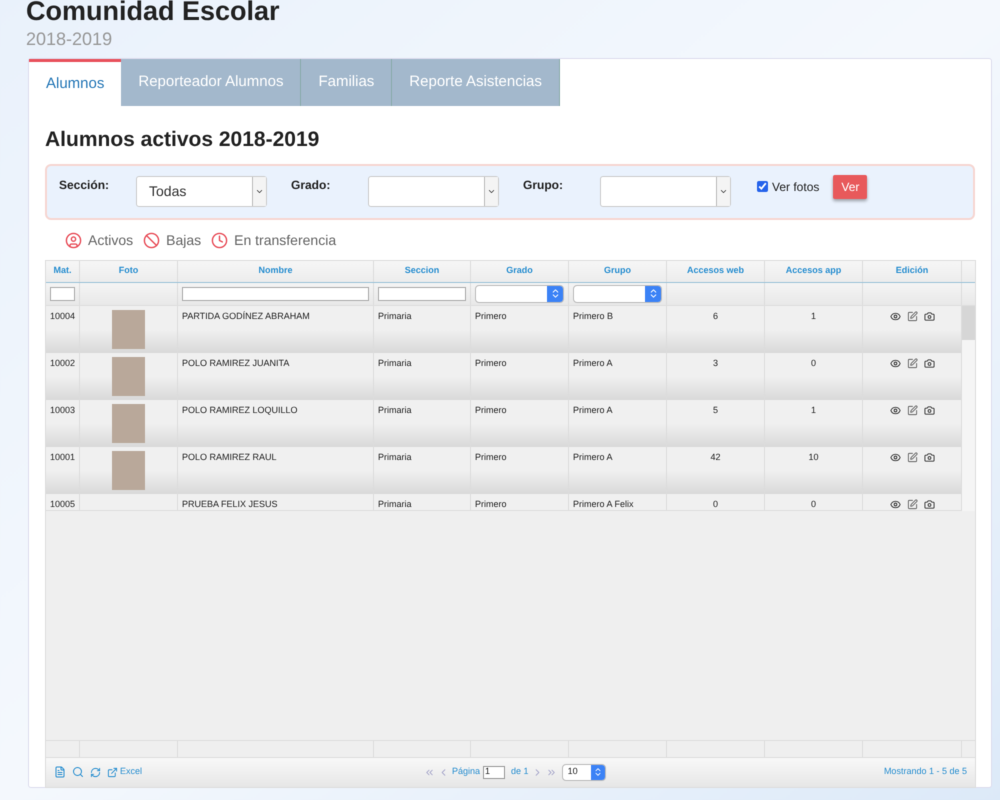 This screenshot has width=1000, height=800. Describe the element at coordinates (182, 140) in the screenshot. I see `section-heading: Alumnos activos 2018-2019` at that location.